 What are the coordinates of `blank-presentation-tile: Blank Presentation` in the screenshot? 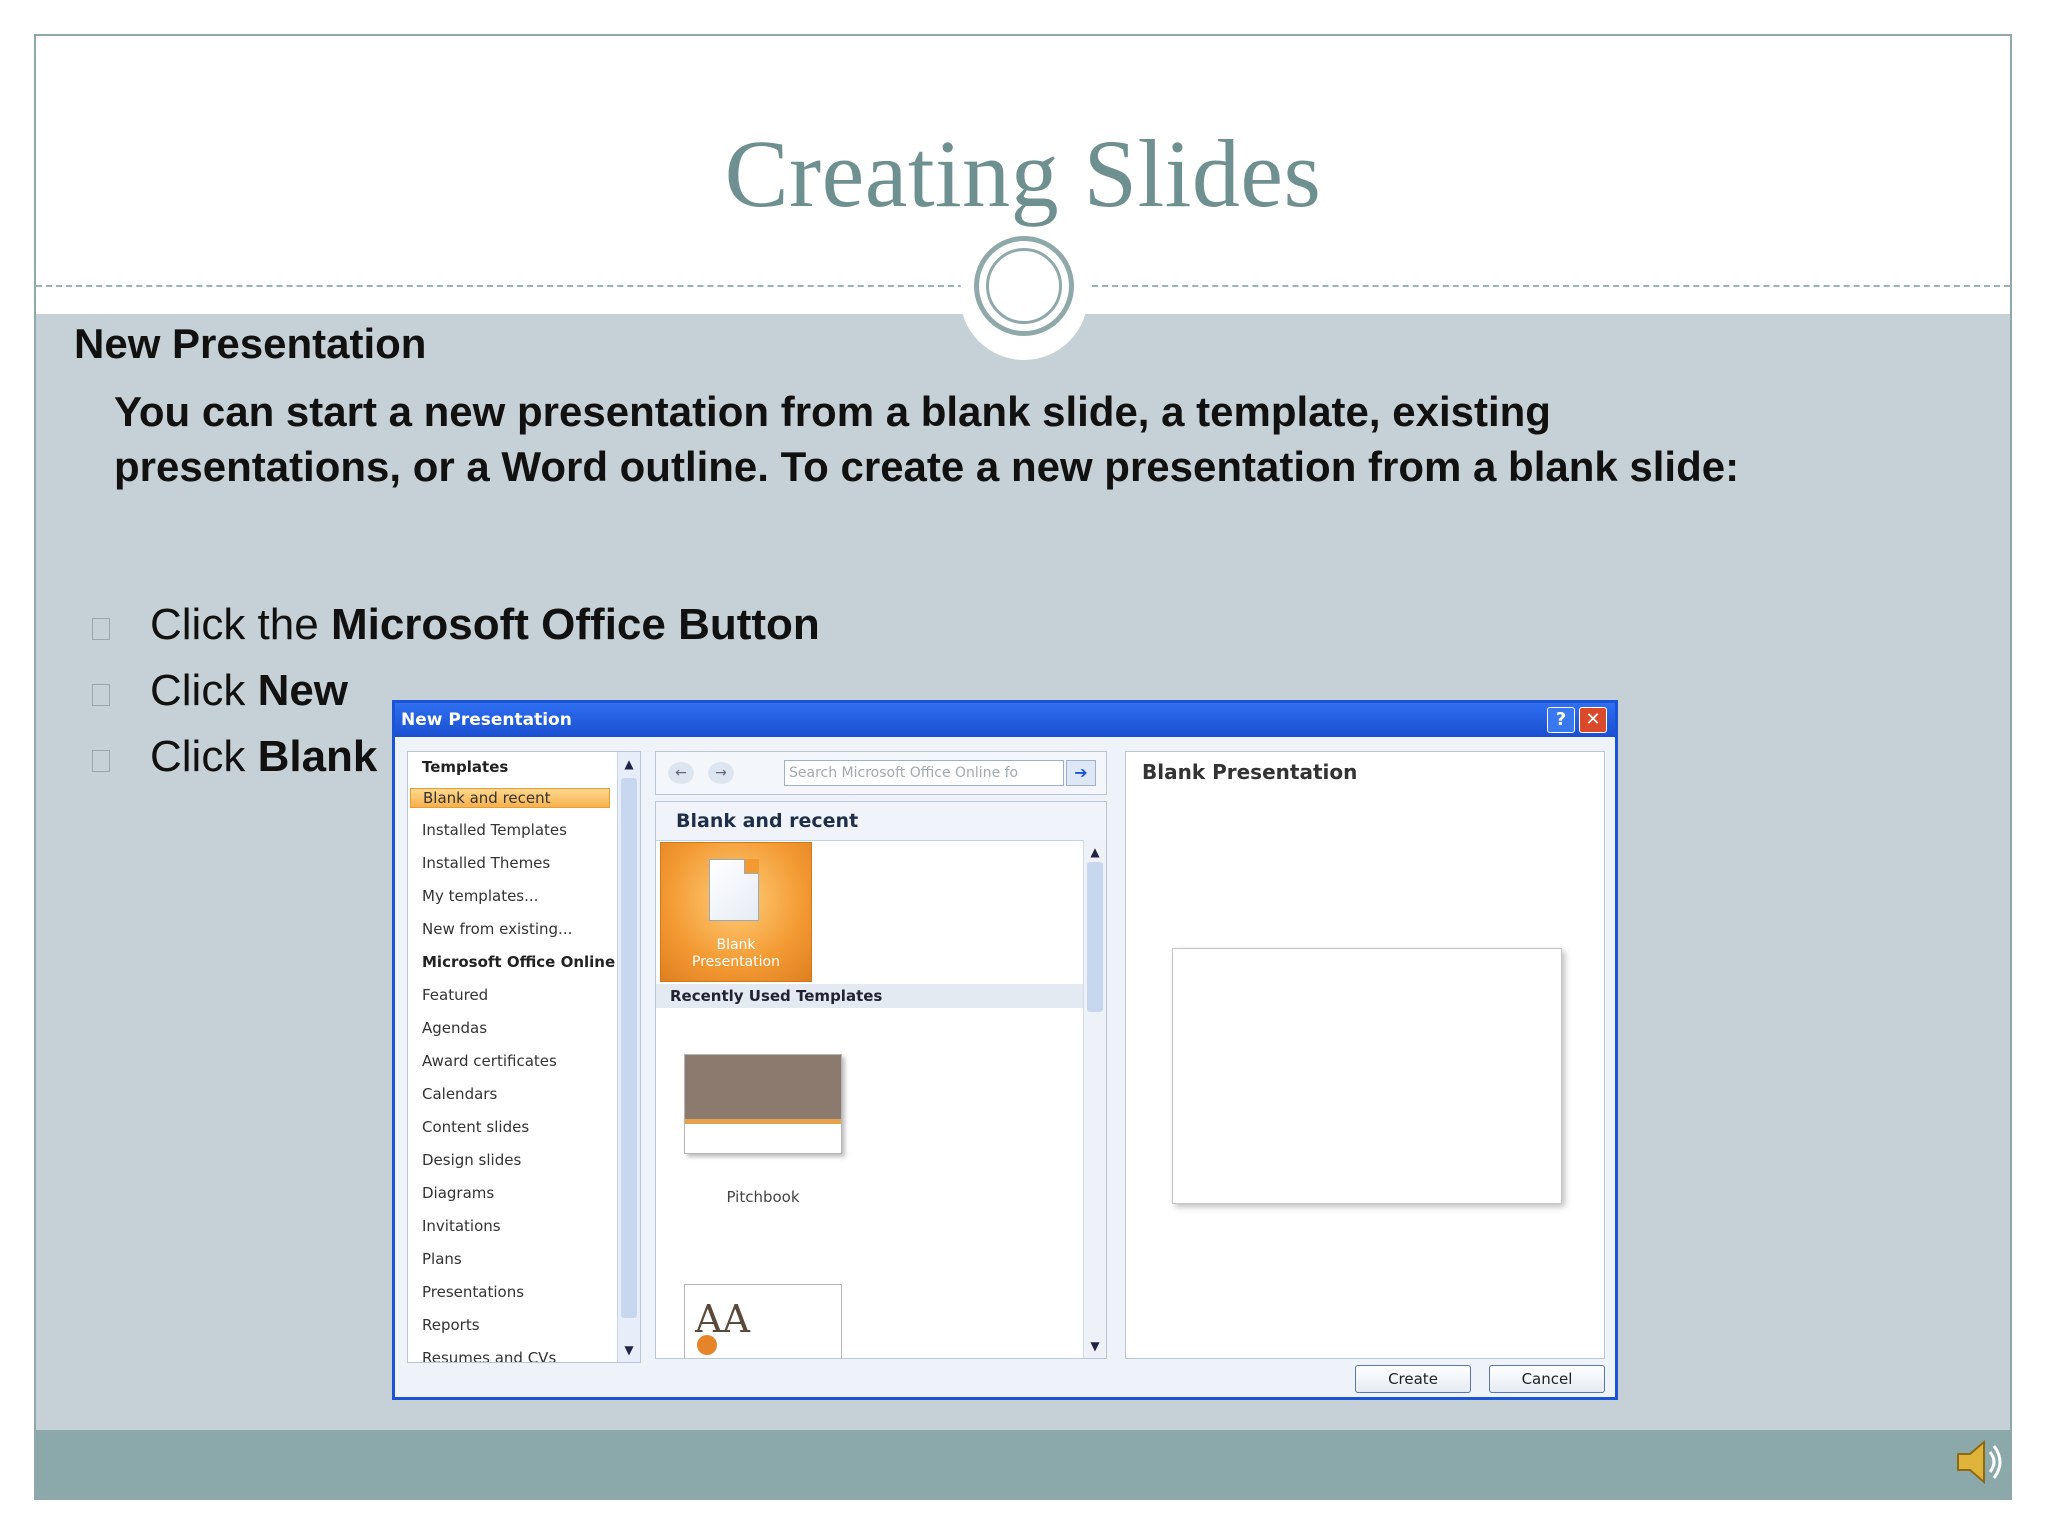 It's located at (736, 912).